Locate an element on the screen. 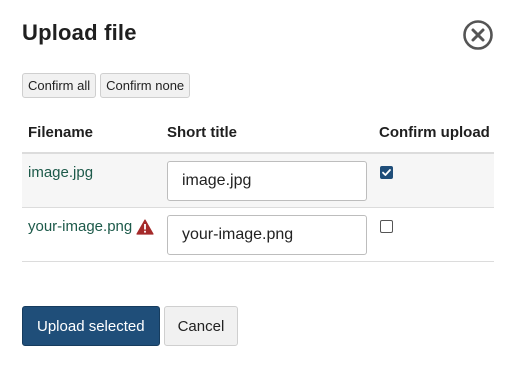 This screenshot has height=369, width=516. header-confirm-upload: Confirm upload is located at coordinates (434, 132).